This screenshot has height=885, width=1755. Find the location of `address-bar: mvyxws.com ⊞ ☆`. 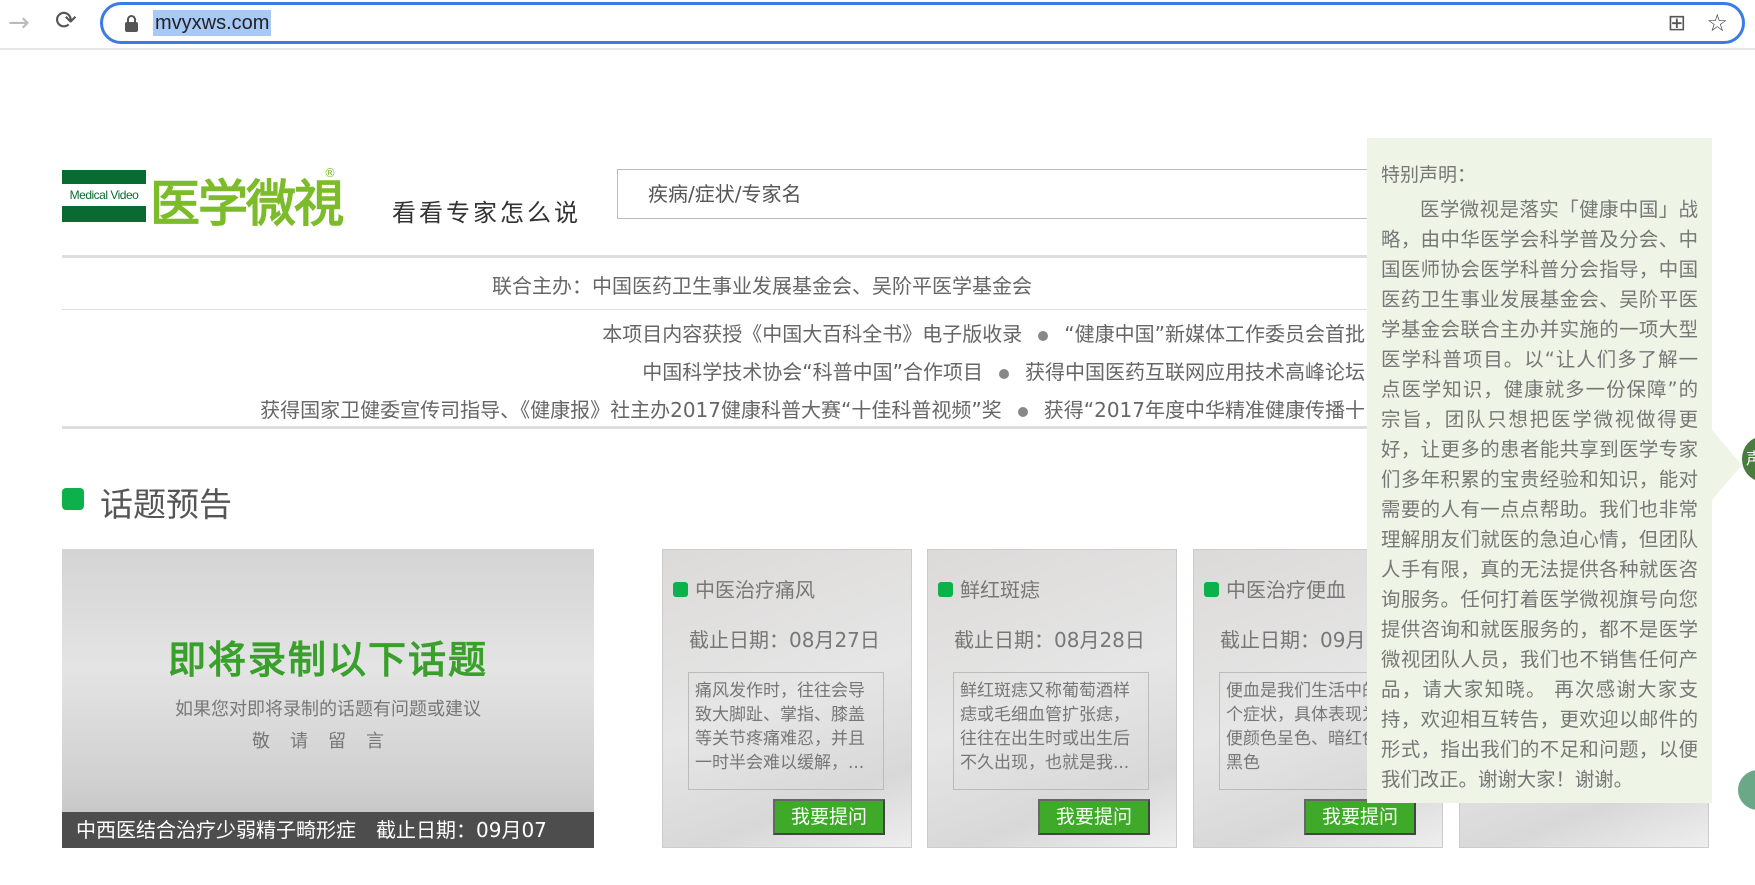

address-bar: mvyxws.com ⊞ ☆ is located at coordinates (922, 23).